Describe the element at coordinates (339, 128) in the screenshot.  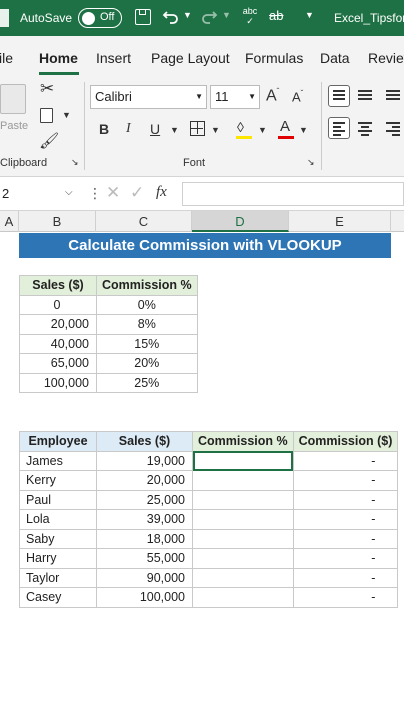
I see `align-left-icon` at that location.